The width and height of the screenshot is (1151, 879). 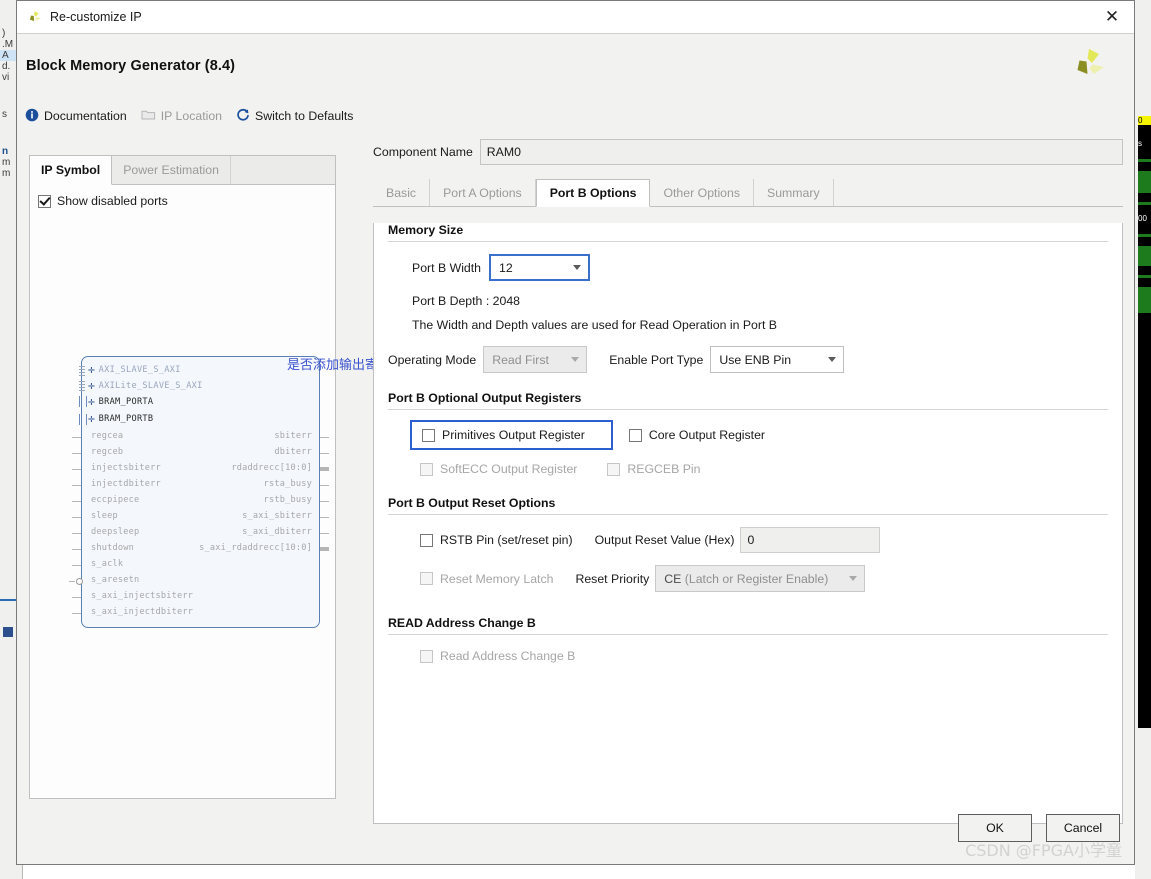 I want to click on port-pin-left: s_axi_injectsbiterr, so click(x=142, y=596).